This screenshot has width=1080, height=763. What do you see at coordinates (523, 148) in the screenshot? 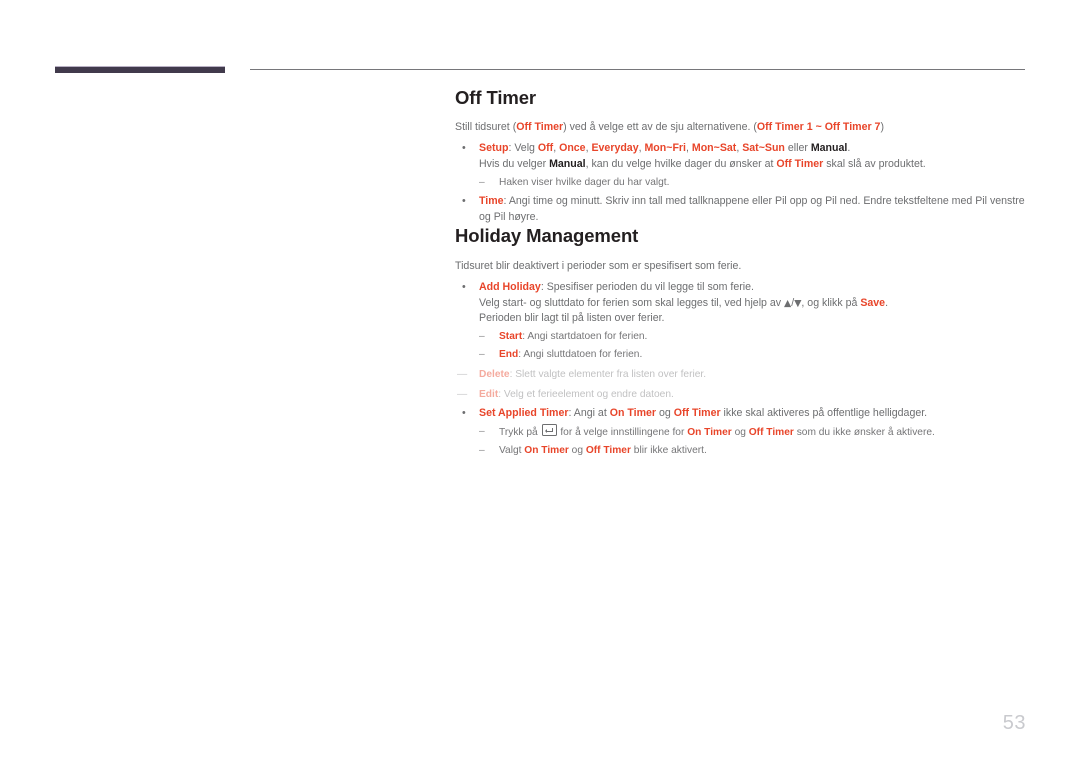
I see `text-run: : Velg` at bounding box center [523, 148].